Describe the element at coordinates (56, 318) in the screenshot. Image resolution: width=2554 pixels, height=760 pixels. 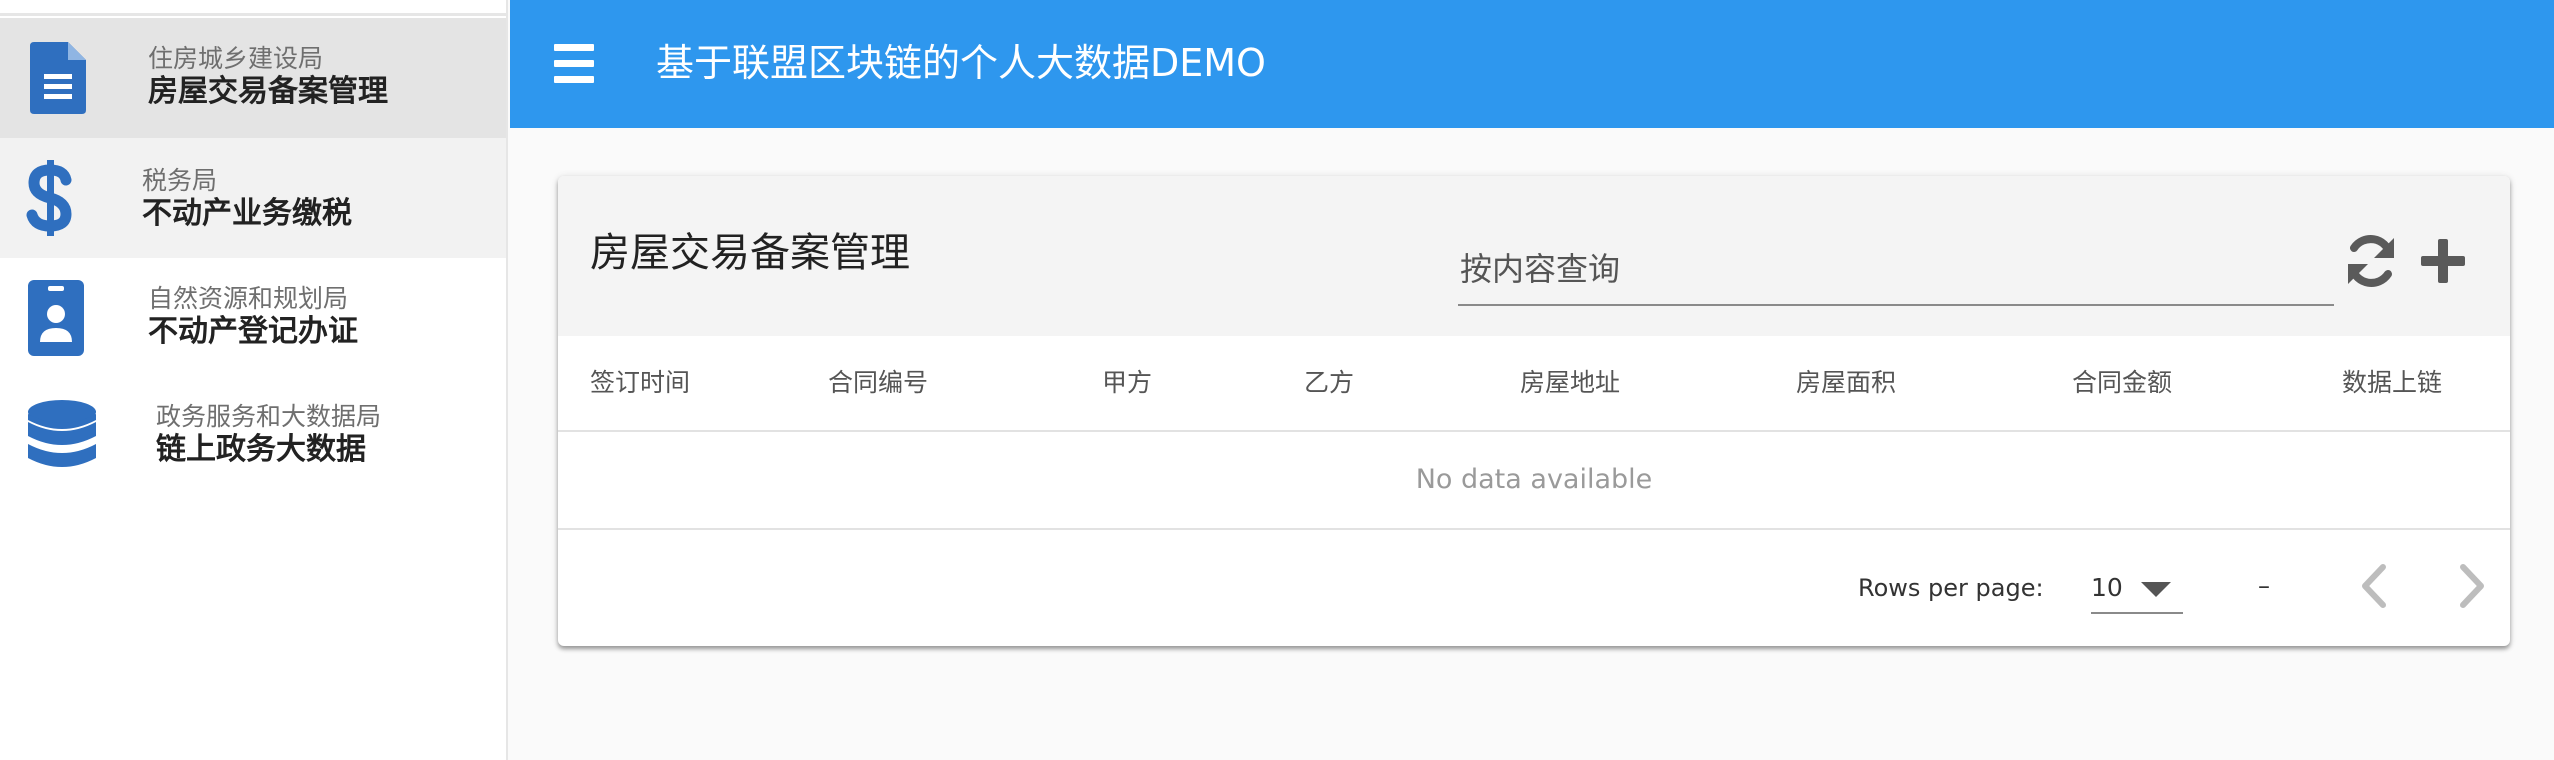
I see `id-badge-icon` at that location.